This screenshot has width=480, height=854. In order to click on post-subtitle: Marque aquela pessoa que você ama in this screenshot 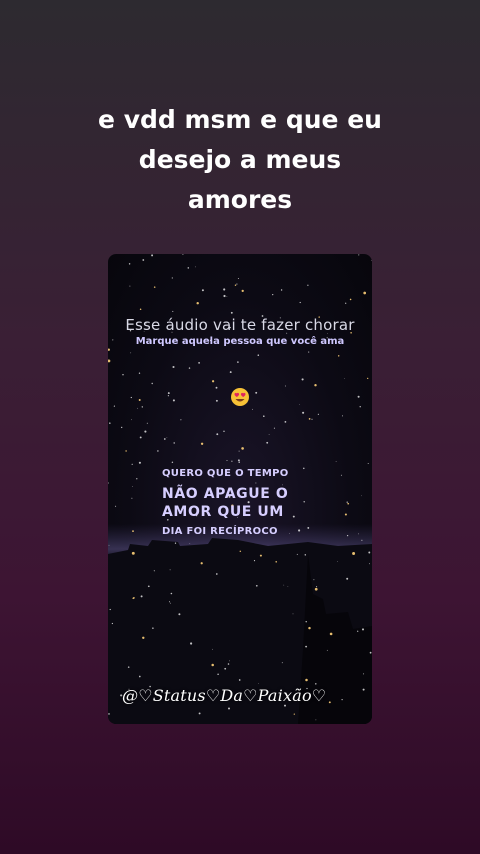, I will do `click(240, 341)`.